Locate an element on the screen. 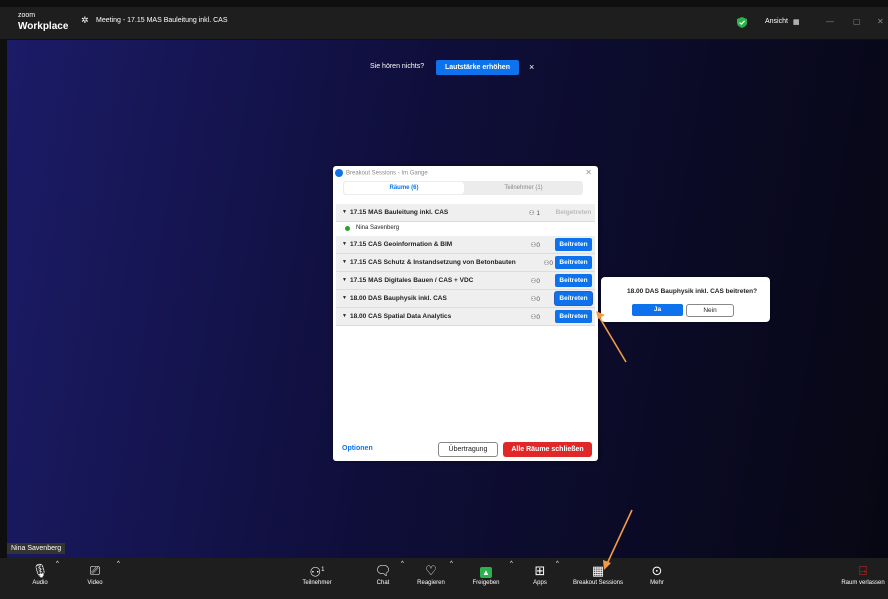  arrow-to-join-button is located at coordinates (611, 337).